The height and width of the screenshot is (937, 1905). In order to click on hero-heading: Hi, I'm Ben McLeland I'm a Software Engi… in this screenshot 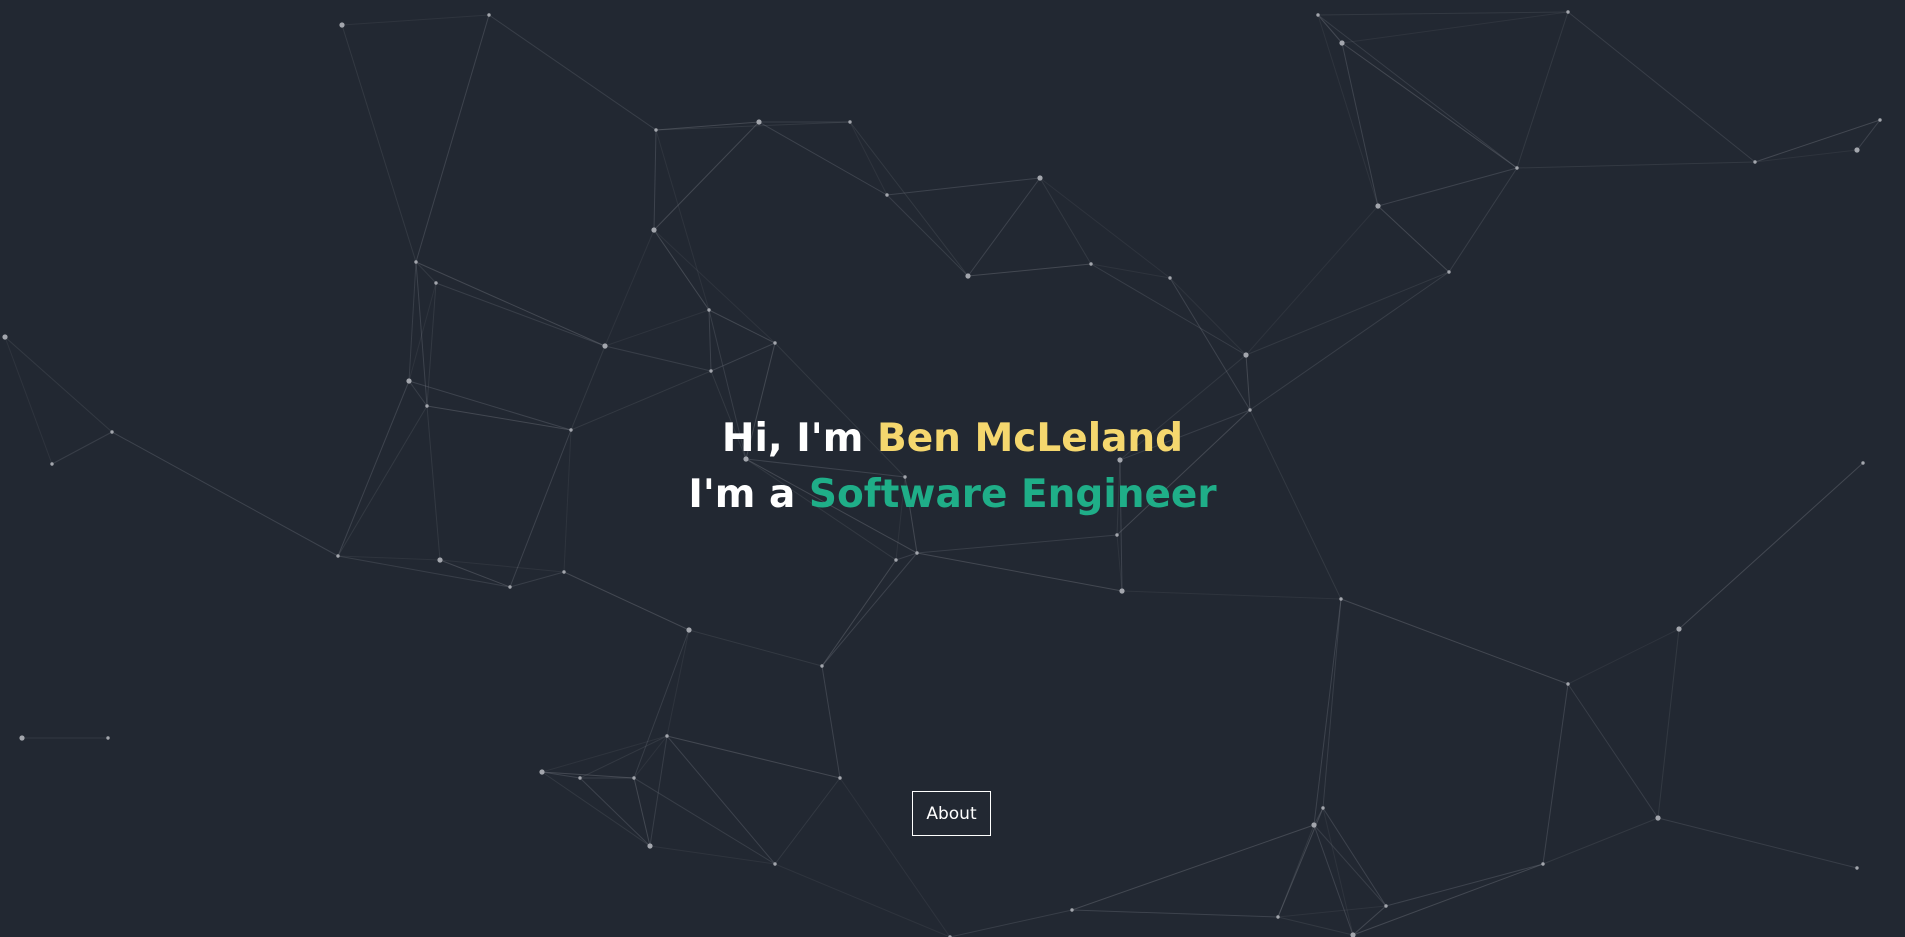, I will do `click(952, 467)`.